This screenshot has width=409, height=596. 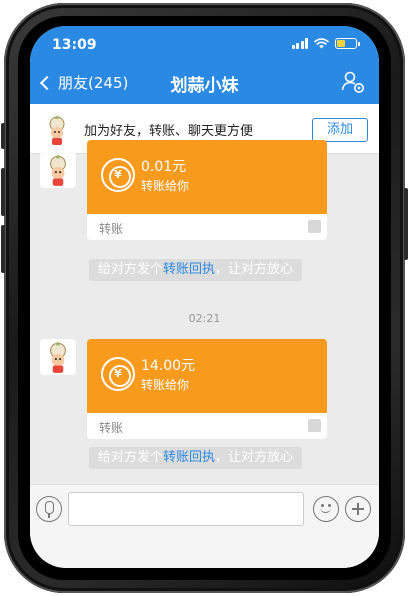 What do you see at coordinates (3, 136) in the screenshot?
I see `silent-switch` at bounding box center [3, 136].